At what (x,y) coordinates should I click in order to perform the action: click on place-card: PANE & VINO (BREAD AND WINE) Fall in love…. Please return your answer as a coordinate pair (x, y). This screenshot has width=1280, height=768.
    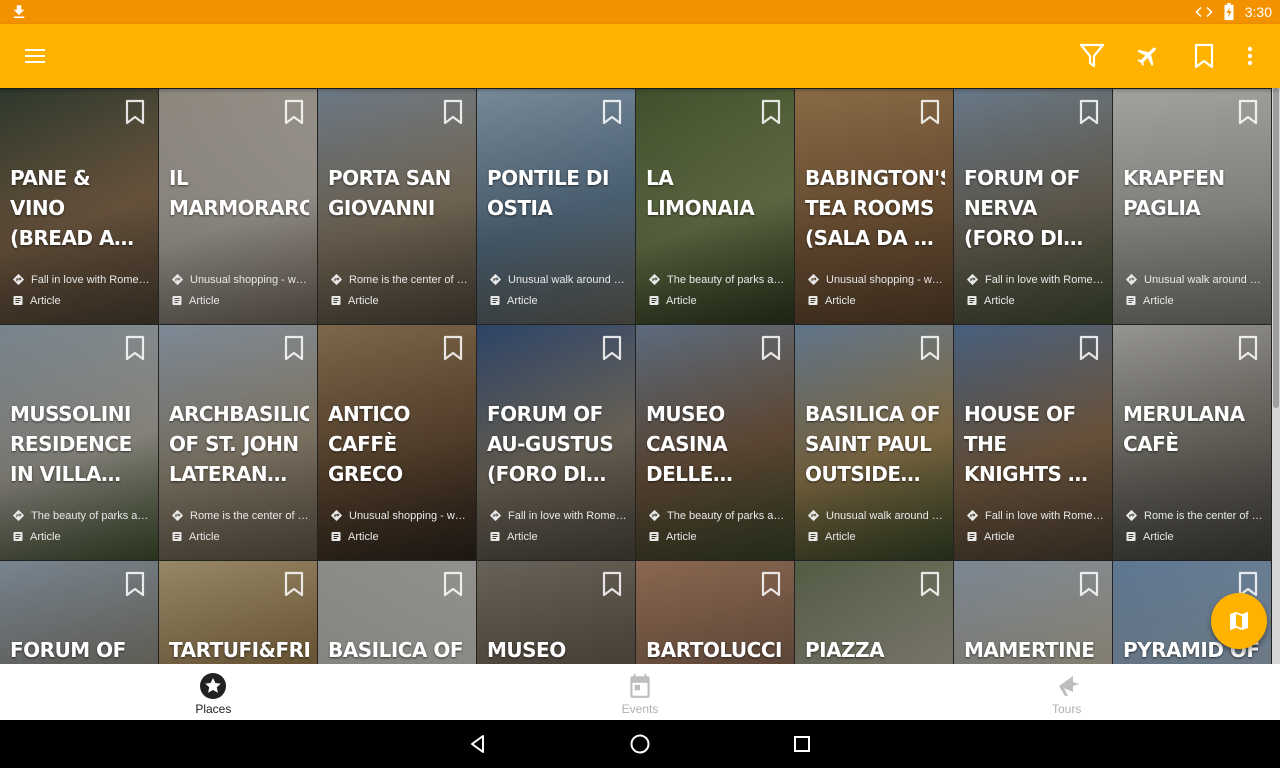
    Looking at the image, I should click on (79, 206).